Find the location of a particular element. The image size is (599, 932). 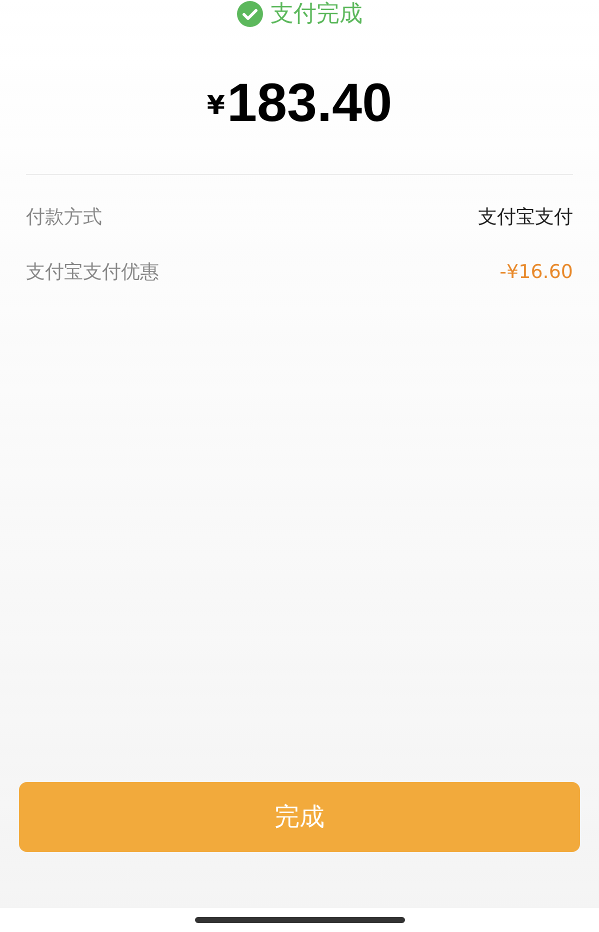

detail-value: 支付宝支付 is located at coordinates (525, 217).